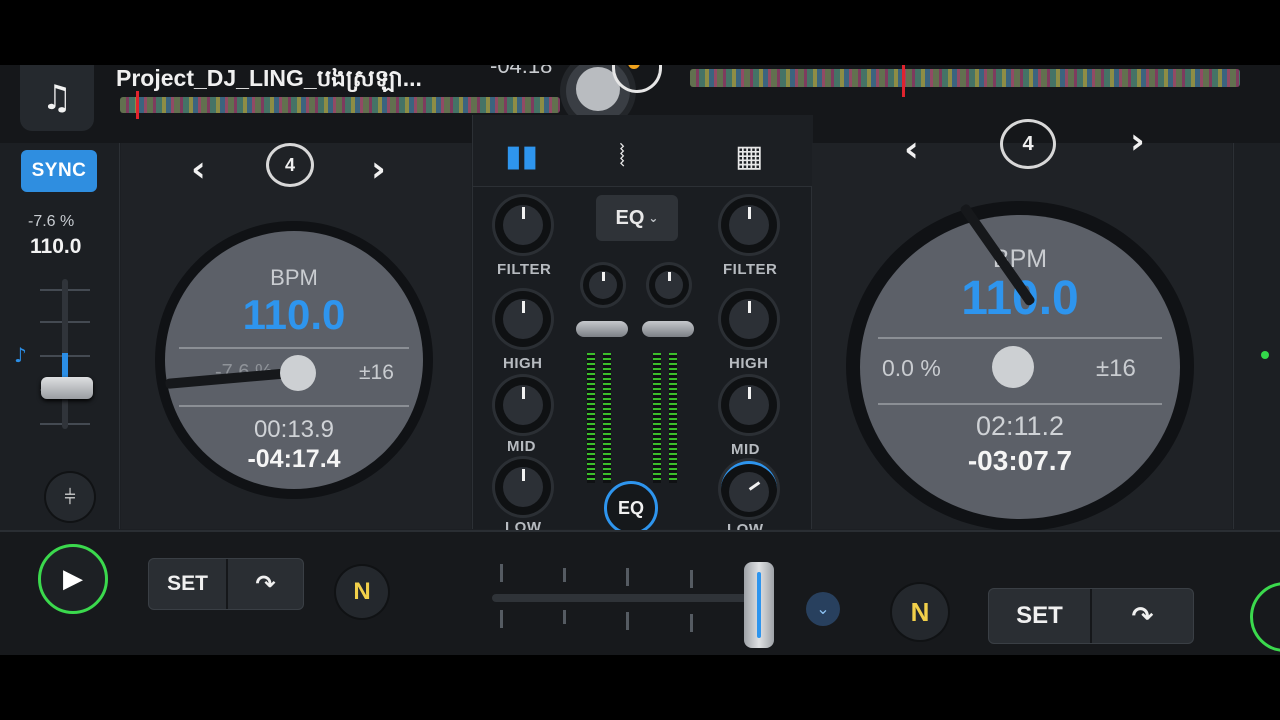 Image resolution: width=1280 pixels, height=720 pixels. I want to click on crossfader-handle, so click(759, 605).